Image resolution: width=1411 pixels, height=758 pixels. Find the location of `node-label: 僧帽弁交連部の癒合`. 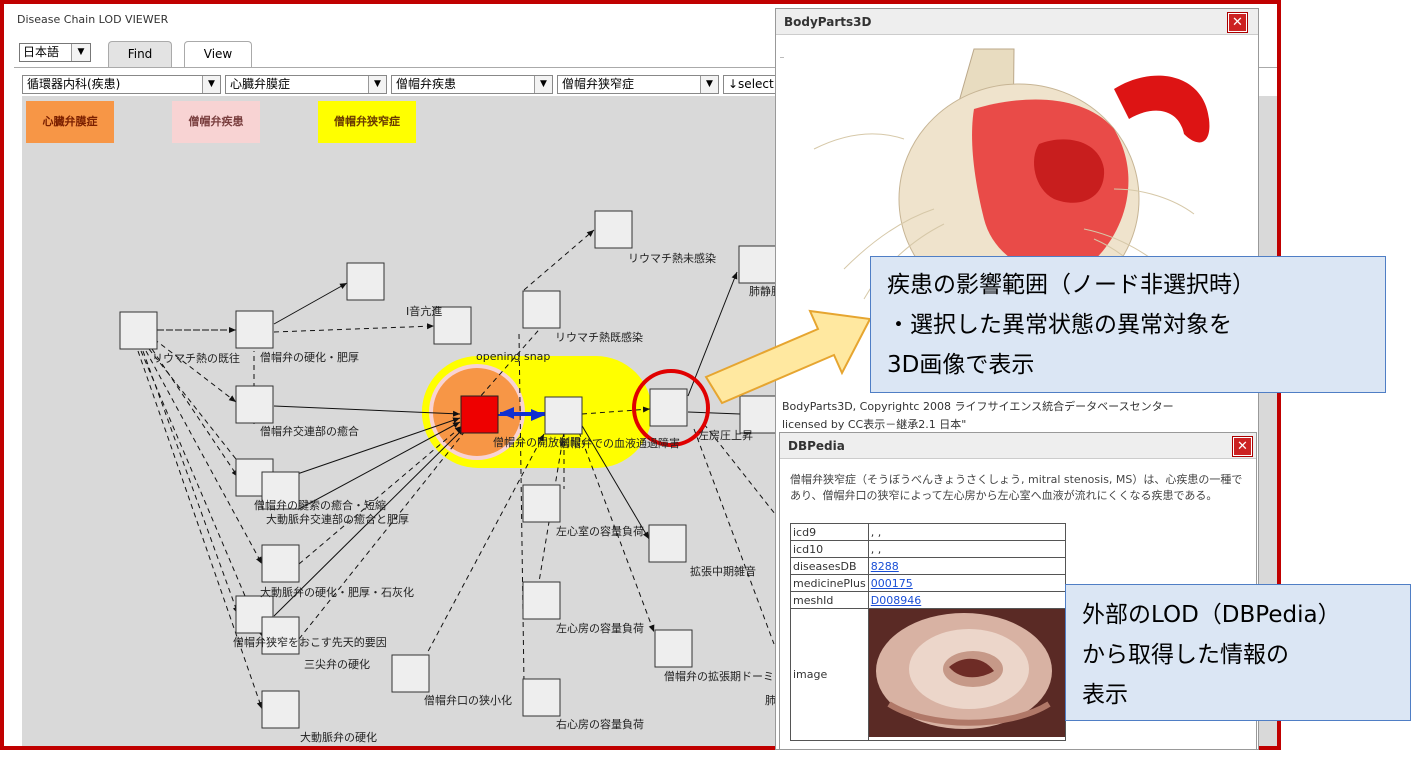

node-label: 僧帽弁交連部の癒合 is located at coordinates (309, 431).